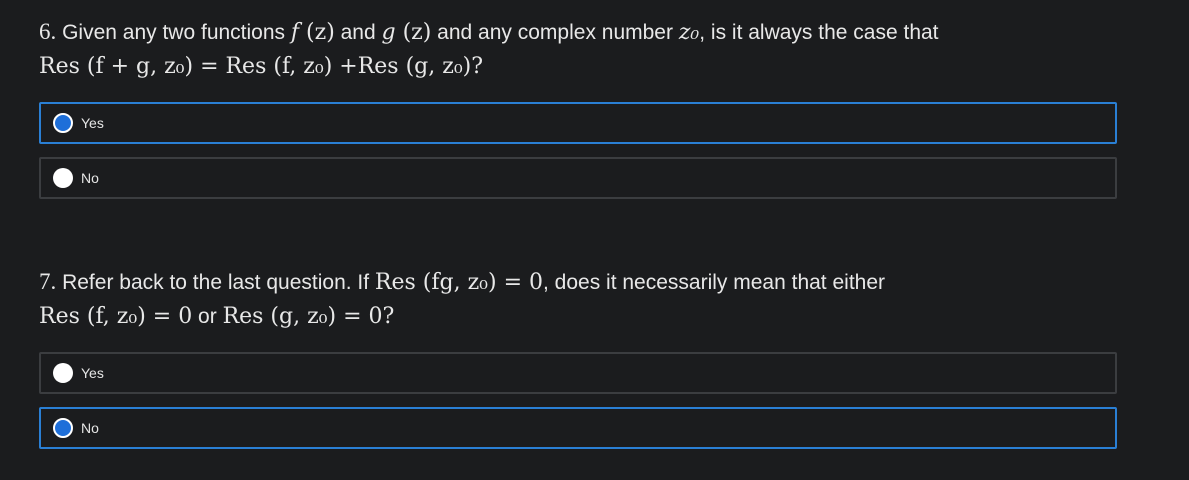 This screenshot has height=480, width=1189. What do you see at coordinates (48, 31) in the screenshot?
I see `question-number: 6.` at bounding box center [48, 31].